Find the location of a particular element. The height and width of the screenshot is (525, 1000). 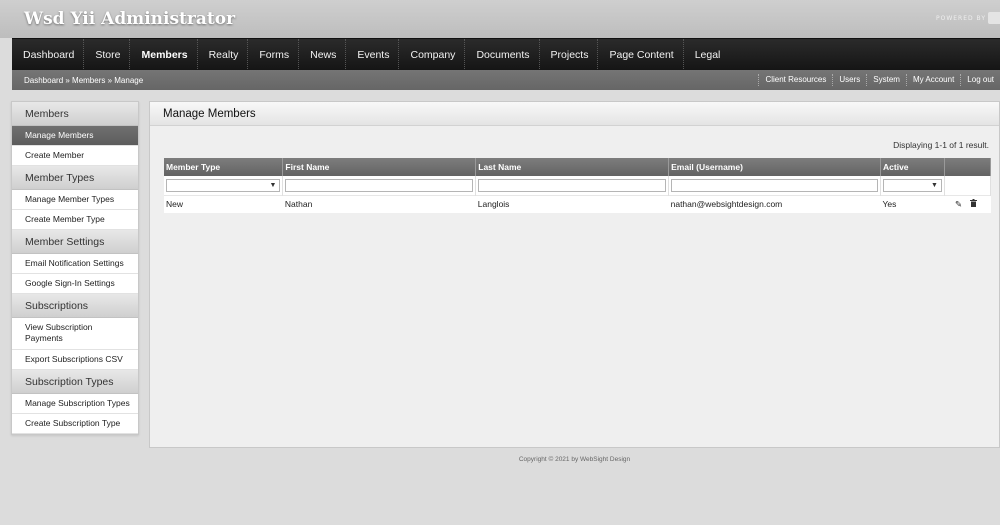

member-type-filter-select: ▼ is located at coordinates (223, 185).